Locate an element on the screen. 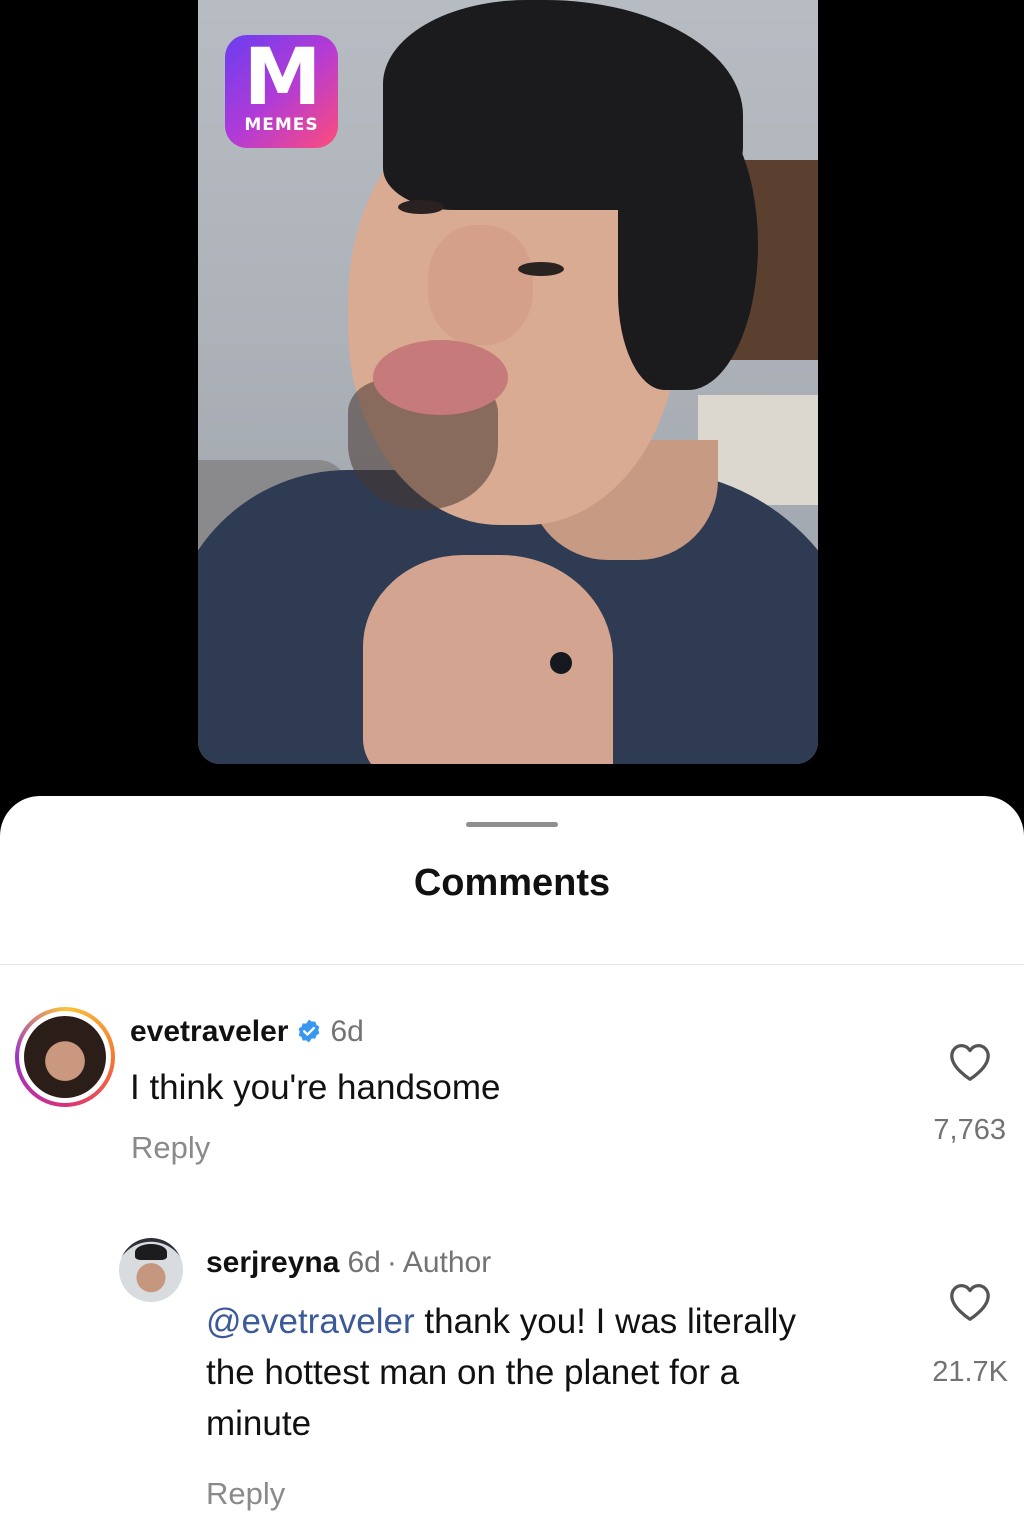 The width and height of the screenshot is (1024, 1536). avatar-hair is located at coordinates (151, 1252).